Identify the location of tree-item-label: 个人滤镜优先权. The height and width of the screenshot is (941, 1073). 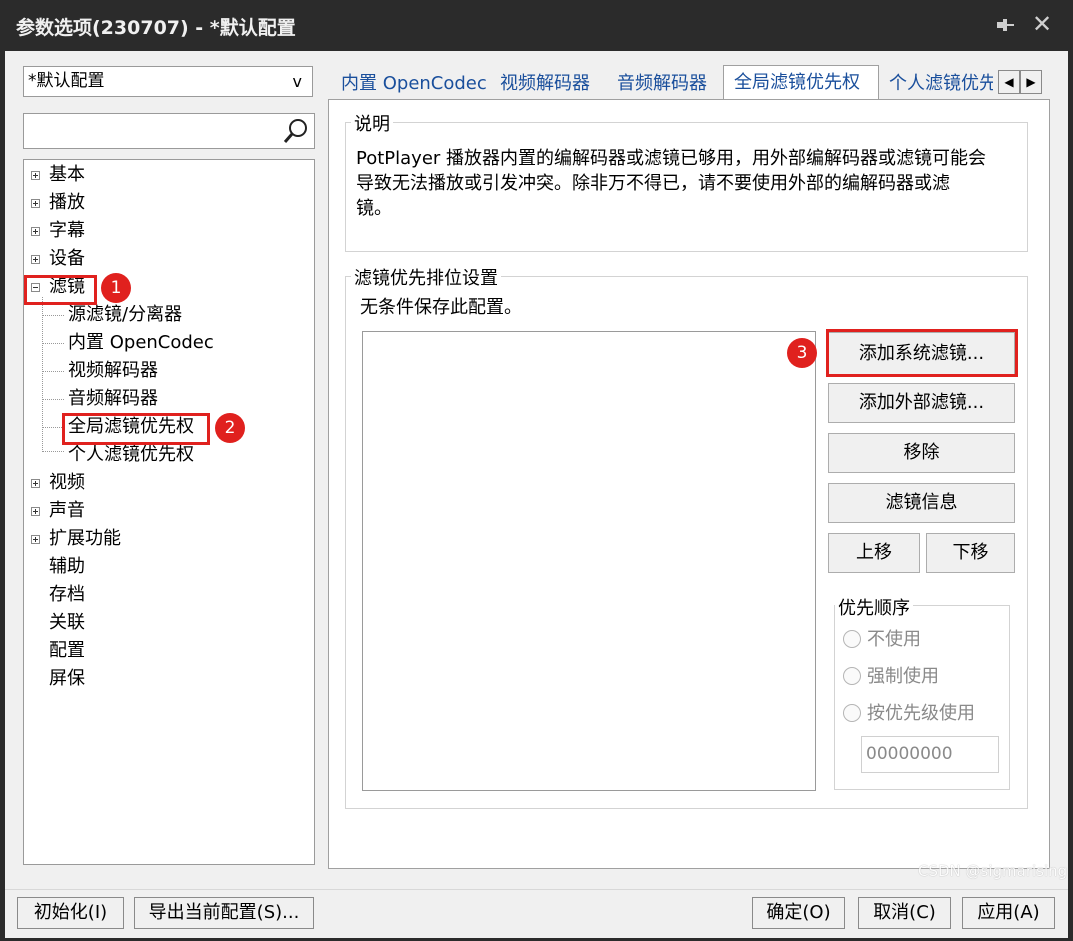
(131, 454).